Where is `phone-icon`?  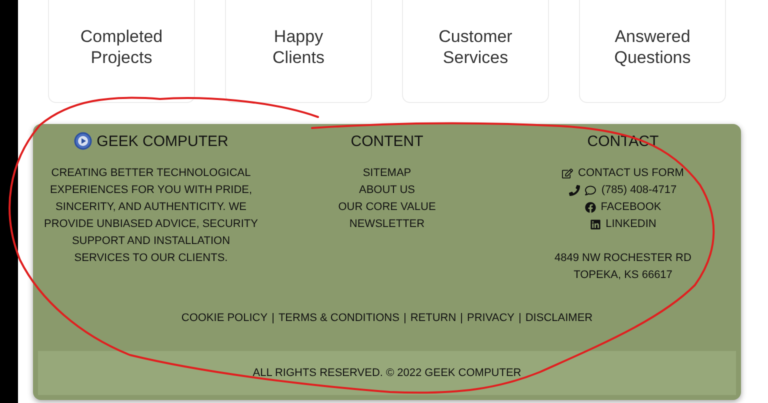
phone-icon is located at coordinates (574, 190).